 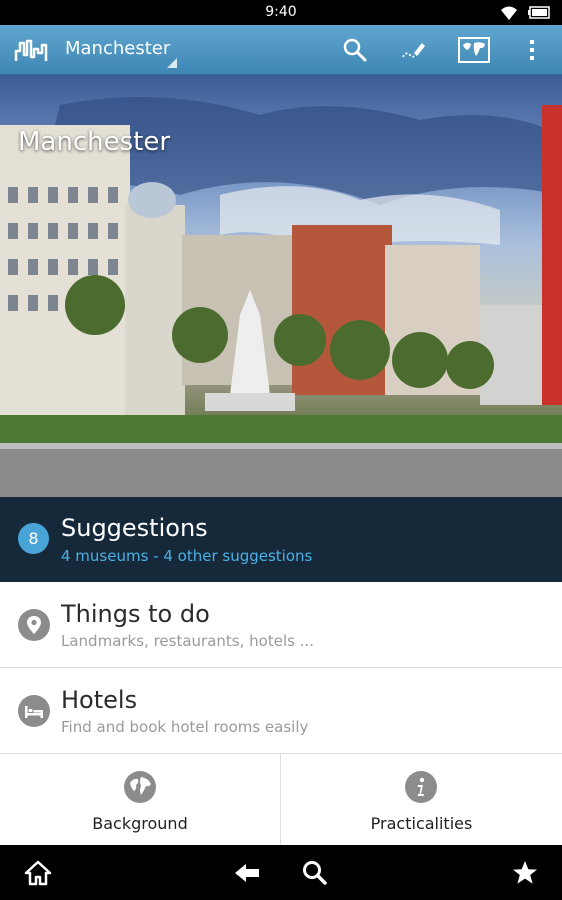 I want to click on city-title: Manchester, so click(x=117, y=48).